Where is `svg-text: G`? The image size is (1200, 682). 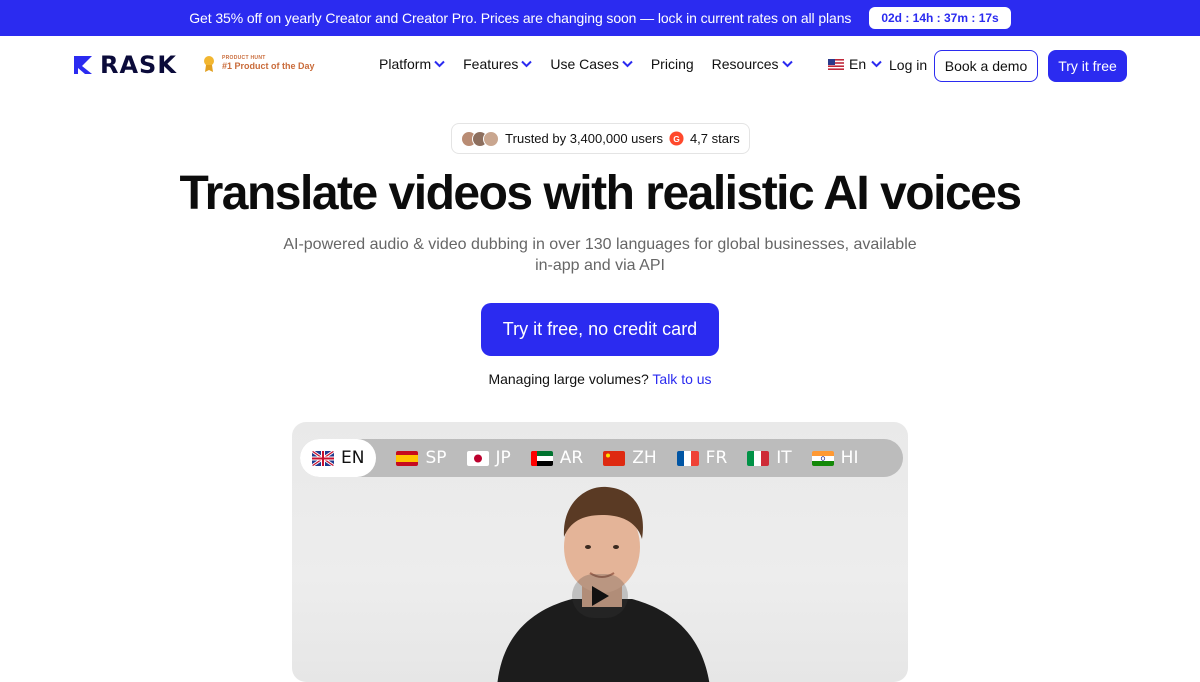 svg-text: G is located at coordinates (676, 139).